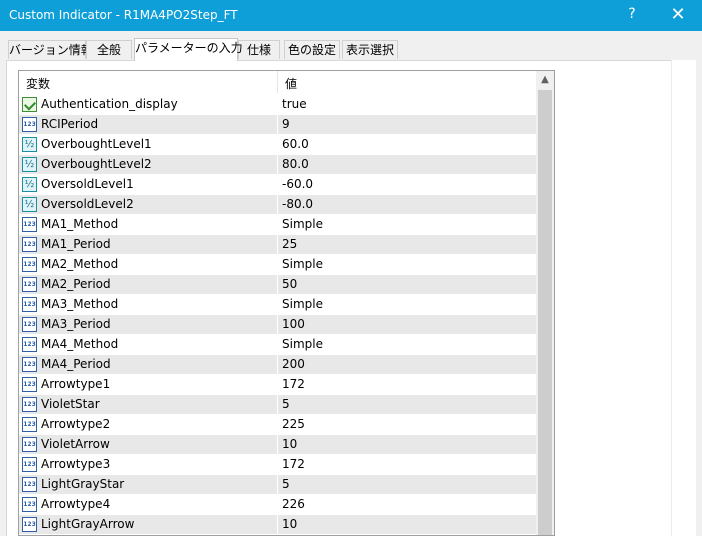 The width and height of the screenshot is (702, 536). I want to click on value-cell: 80.0, so click(407, 164).